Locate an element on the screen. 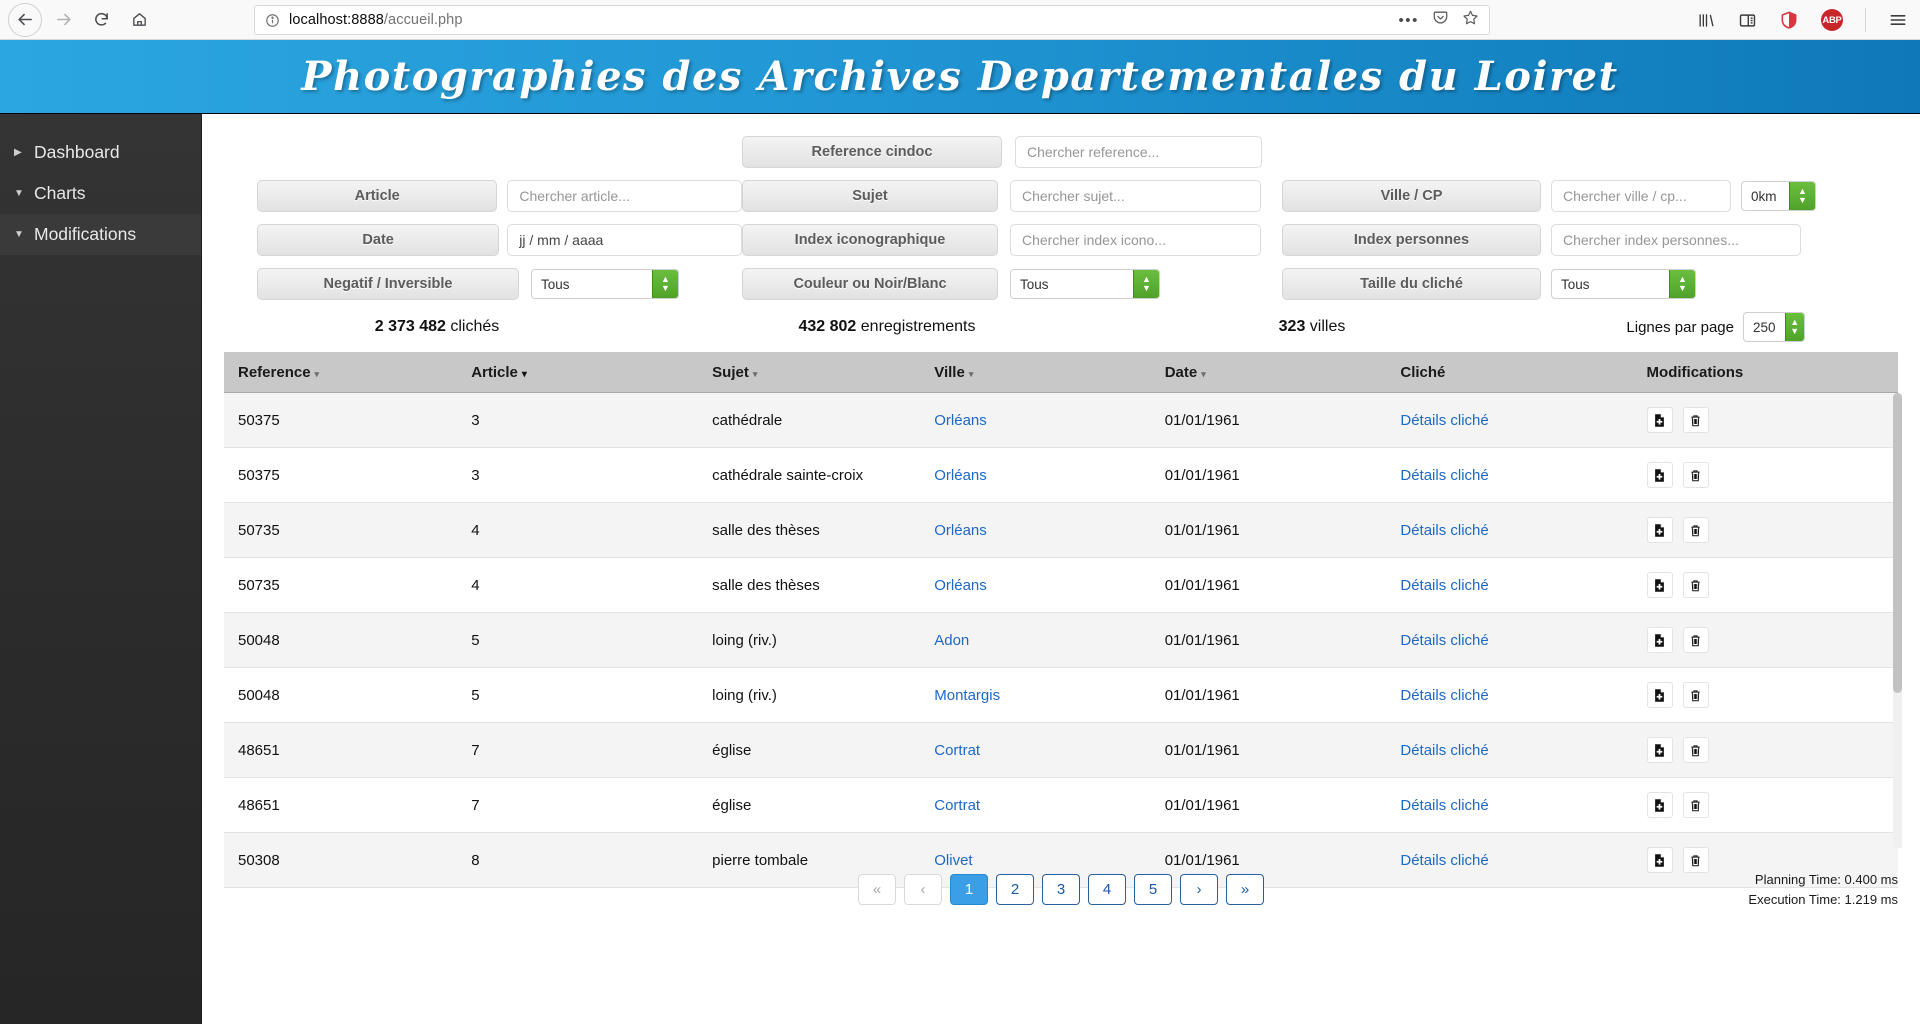 This screenshot has width=1920, height=1024. sidebar-icon is located at coordinates (1747, 20).